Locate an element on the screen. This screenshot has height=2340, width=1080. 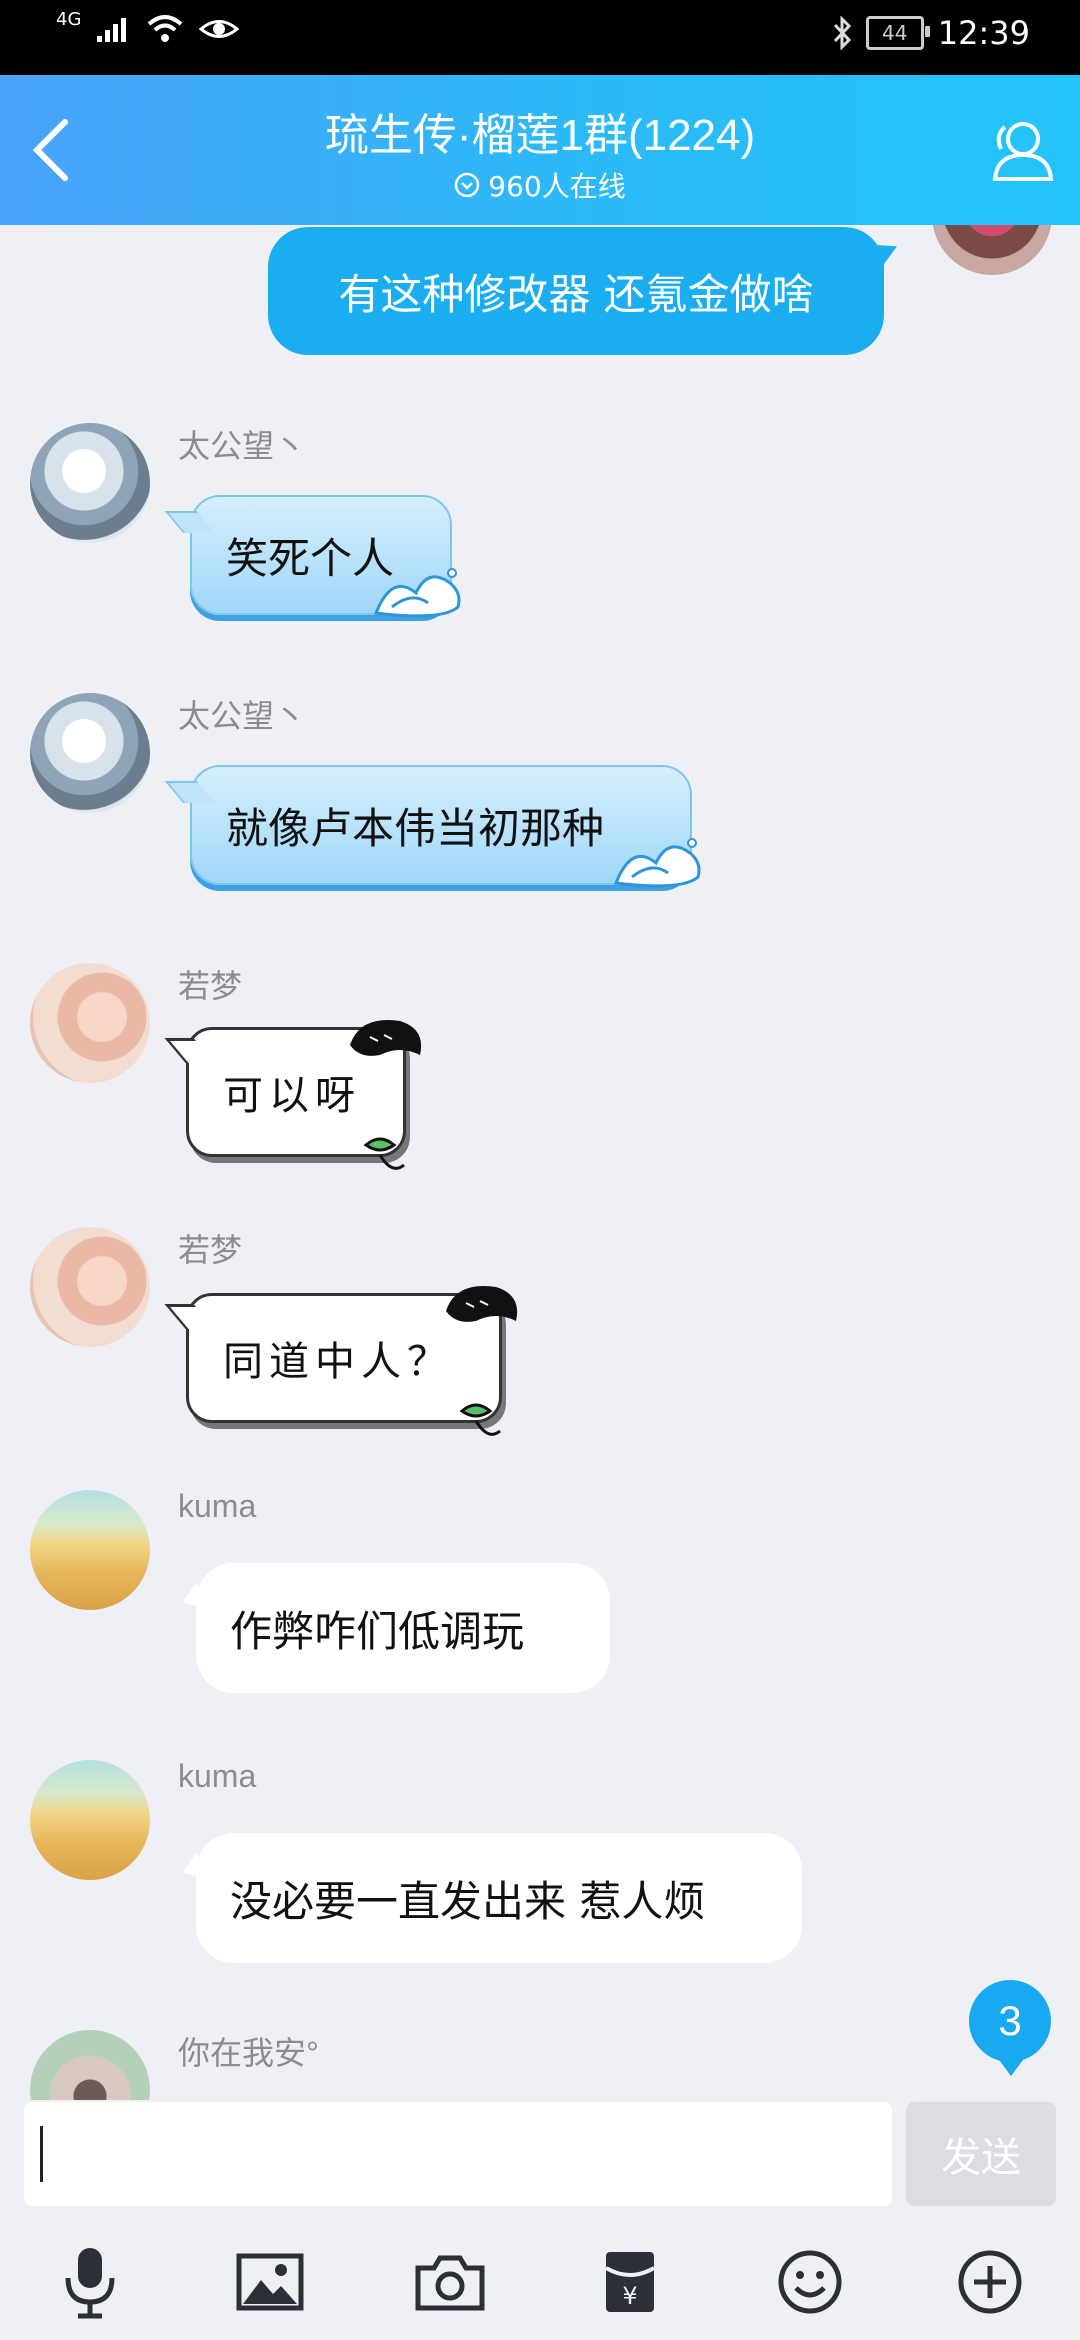
network-type: 4G is located at coordinates (69, 19).